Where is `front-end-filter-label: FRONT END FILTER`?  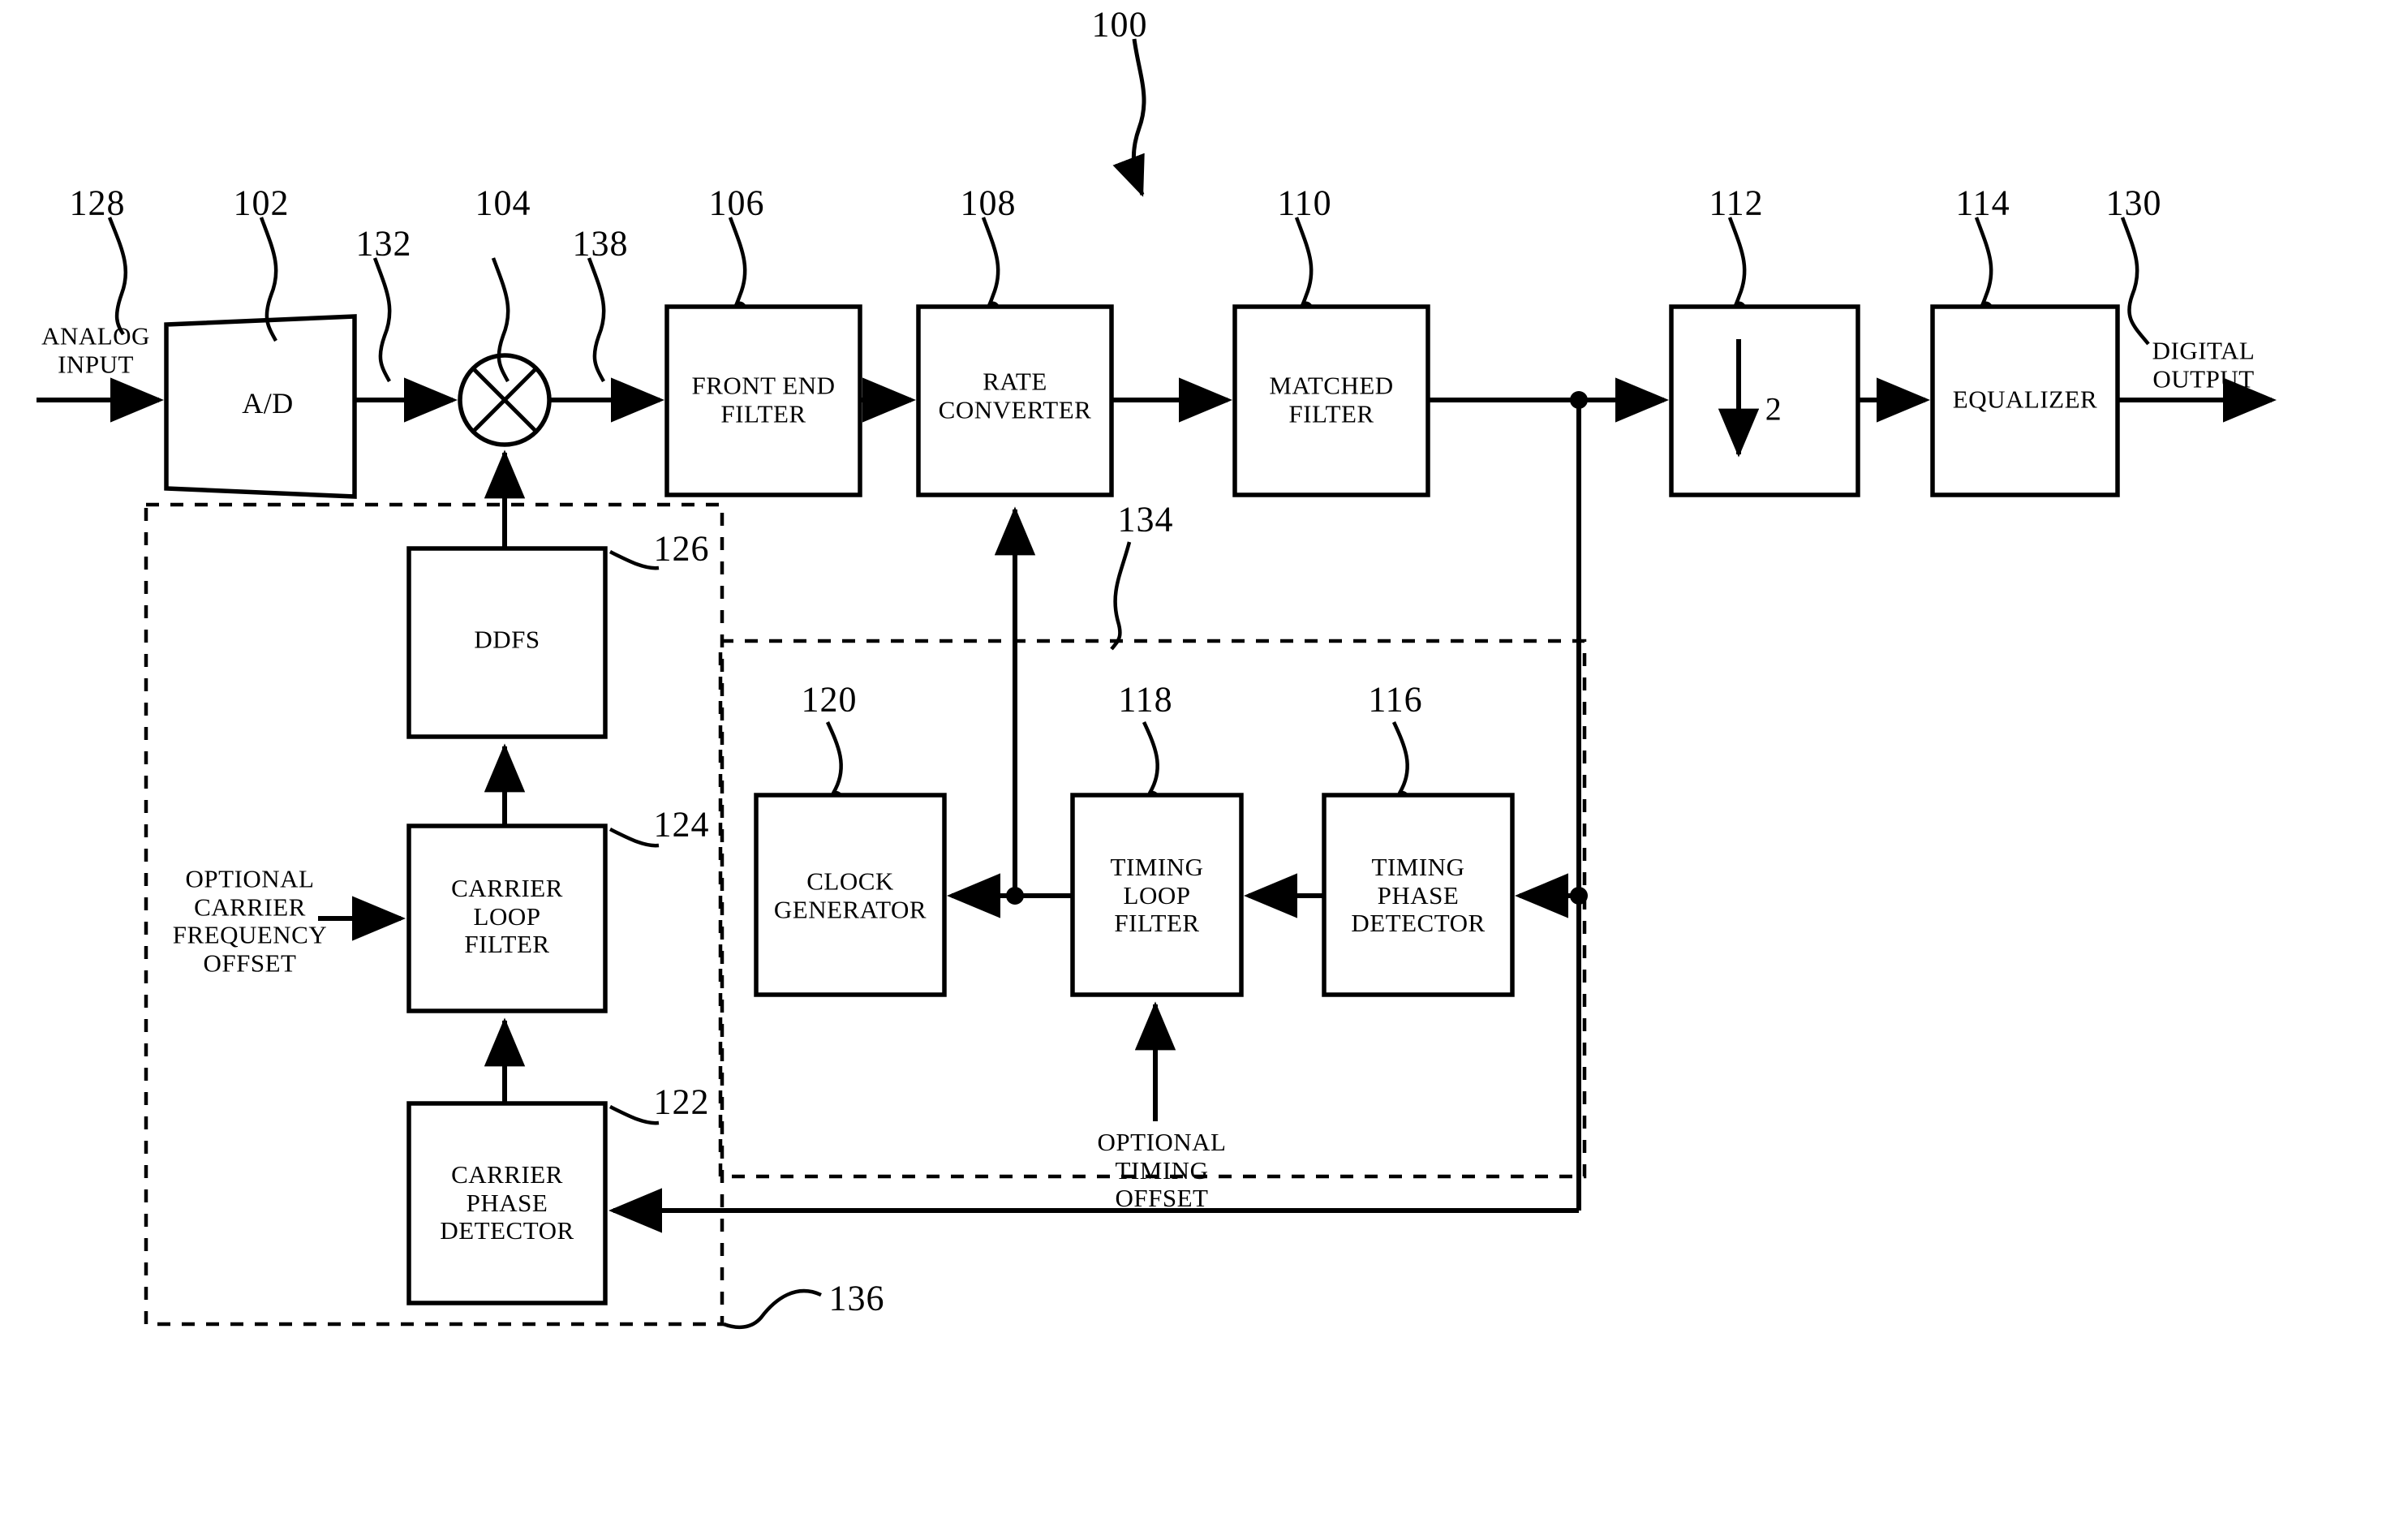
front-end-filter-label: FRONT END FILTER is located at coordinates (763, 399).